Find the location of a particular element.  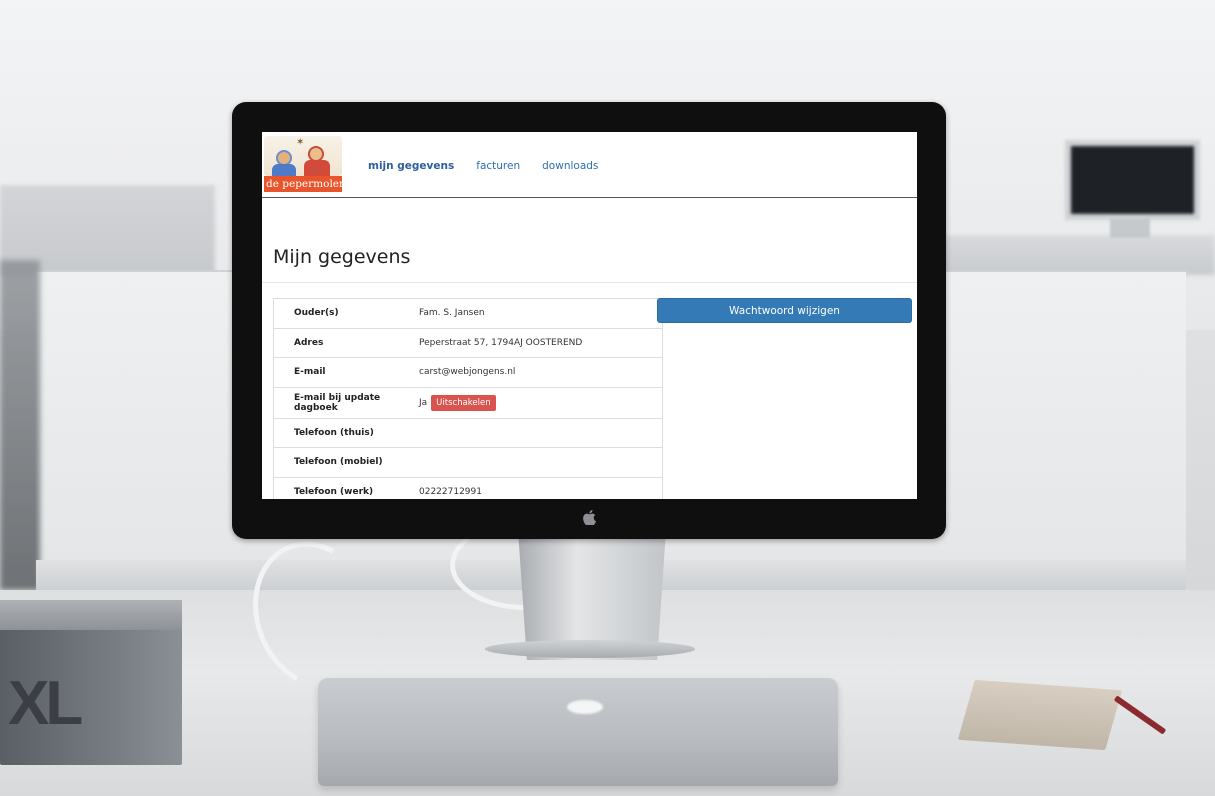

change-password-button: Wachtwoord wijzigen is located at coordinates (784, 310).